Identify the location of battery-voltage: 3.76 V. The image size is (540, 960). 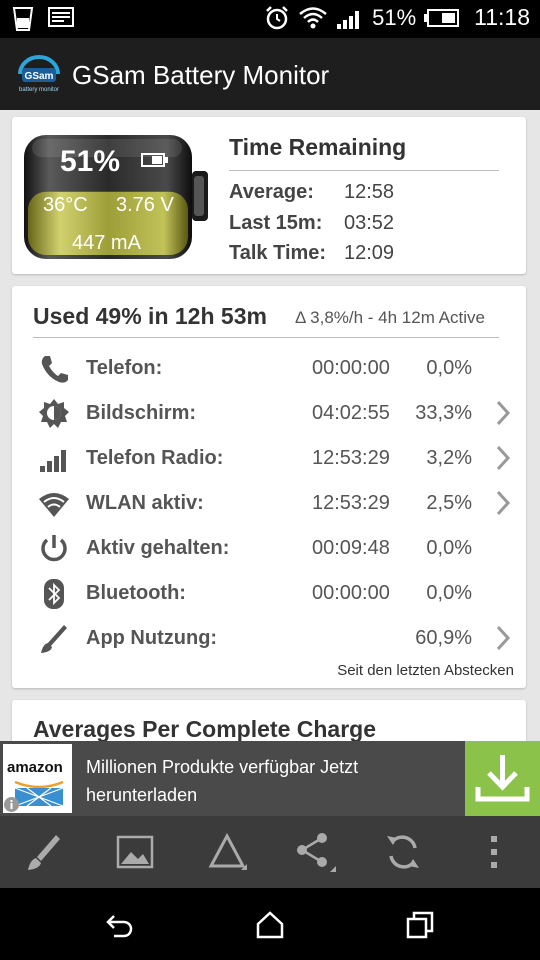
(145, 205).